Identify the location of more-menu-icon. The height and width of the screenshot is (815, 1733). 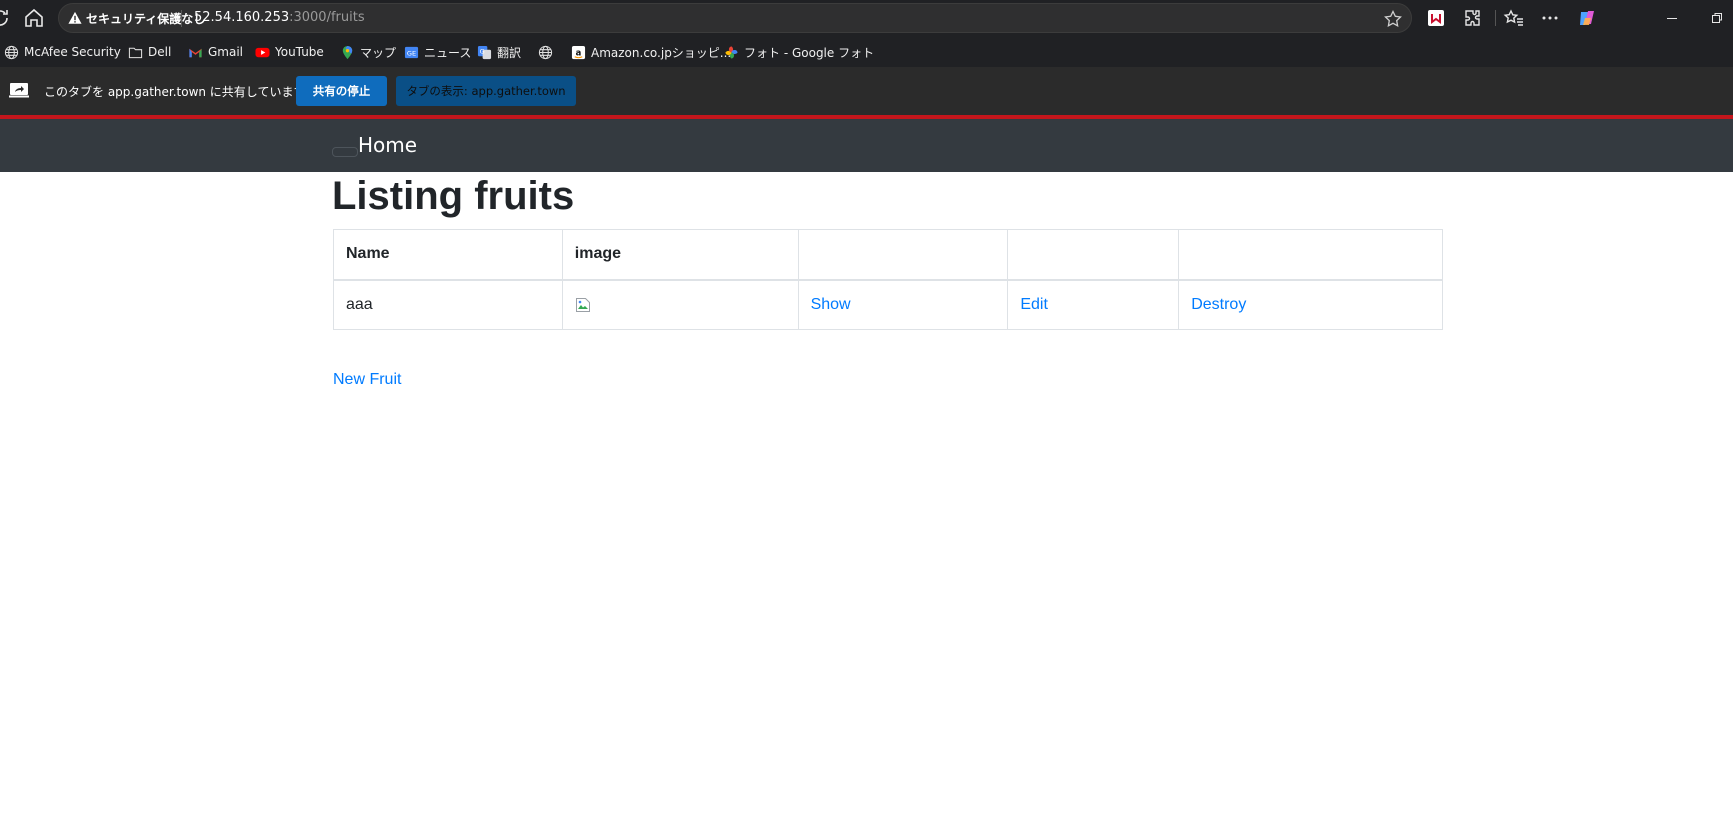
(1550, 18).